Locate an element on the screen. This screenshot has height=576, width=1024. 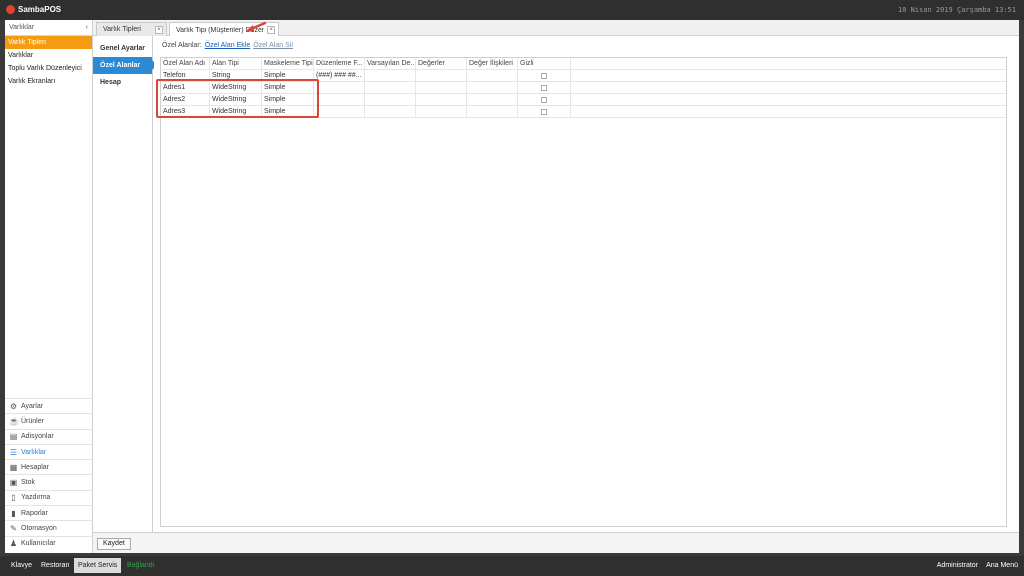
calculator-icon: ▦ is located at coordinates (13, 467).